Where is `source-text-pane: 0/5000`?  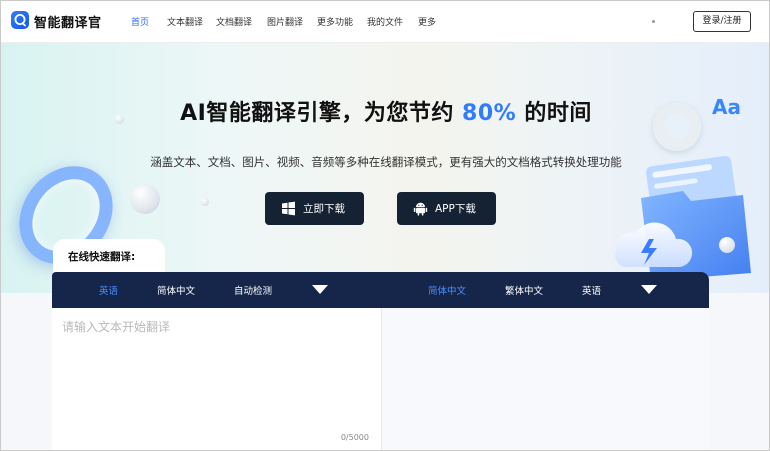
source-text-pane: 0/5000 is located at coordinates (216, 379).